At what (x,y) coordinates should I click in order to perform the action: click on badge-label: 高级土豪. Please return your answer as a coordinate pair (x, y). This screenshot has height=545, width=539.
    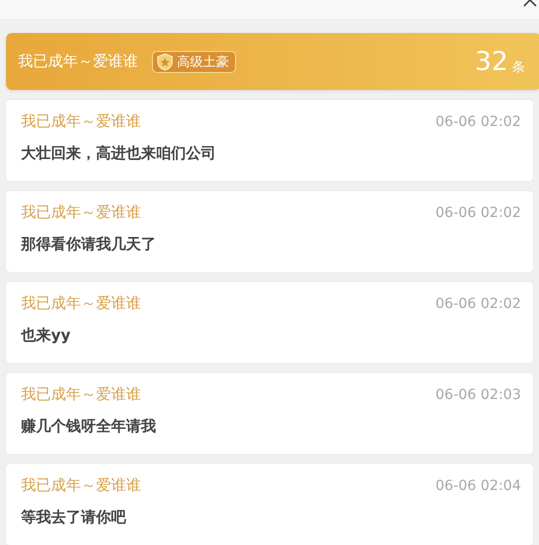
    Looking at the image, I should click on (203, 62).